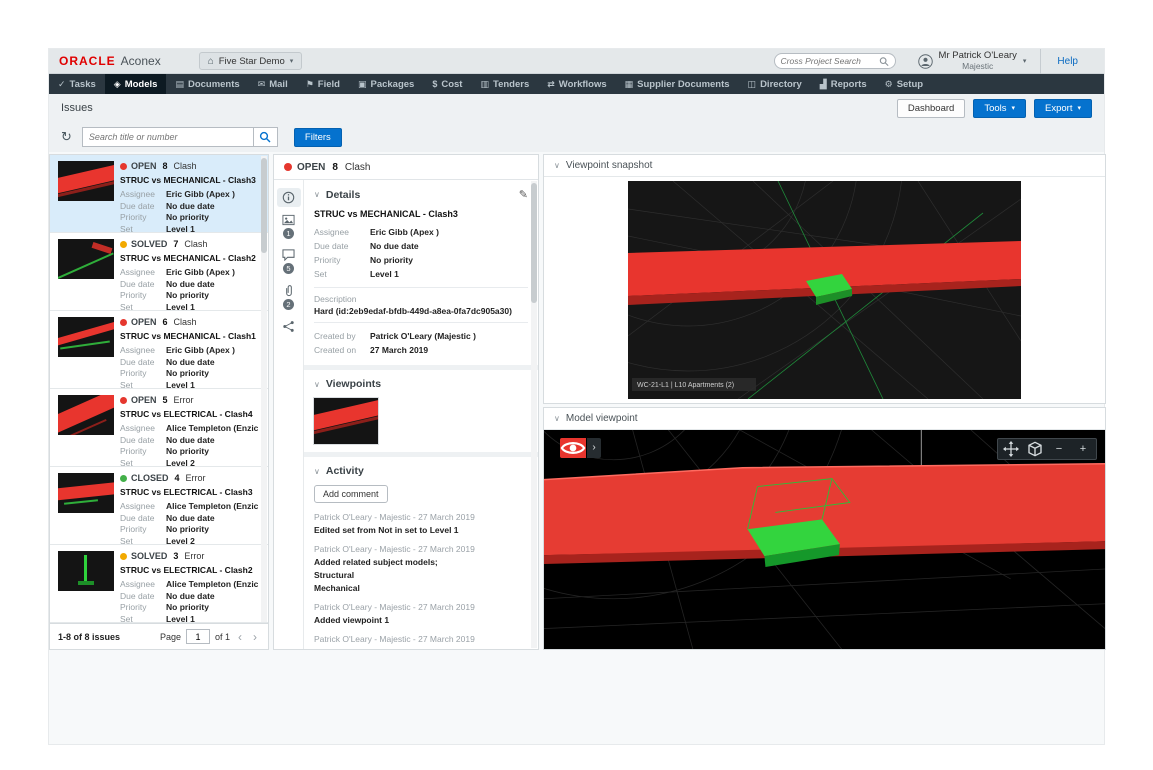  Describe the element at coordinates (824, 166) in the screenshot. I see `viewpoint-snapshot-header: ∨ Viewpoint snapshot` at that location.